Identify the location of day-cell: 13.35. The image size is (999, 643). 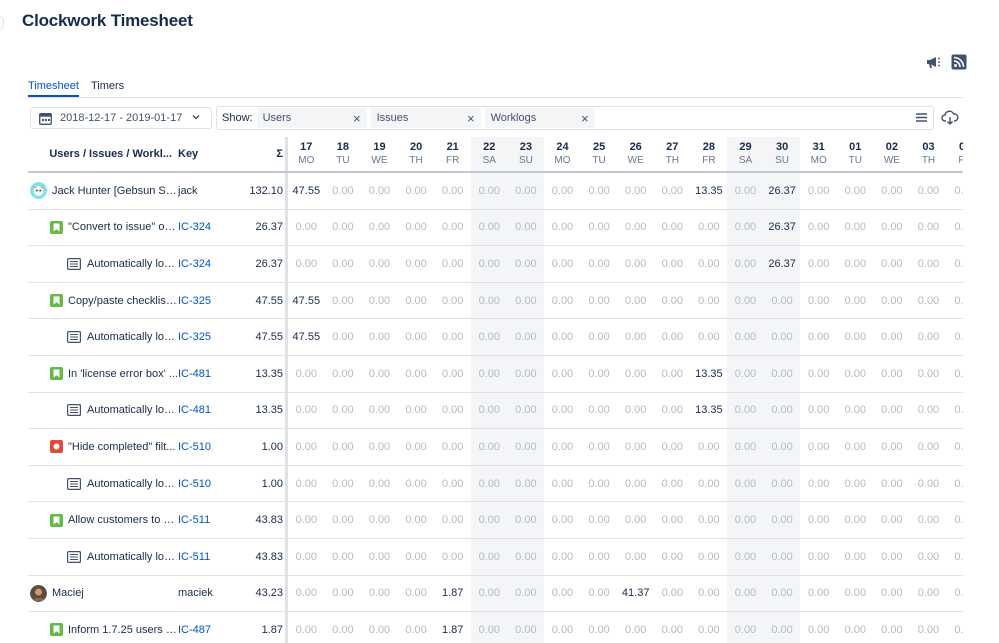
(709, 374).